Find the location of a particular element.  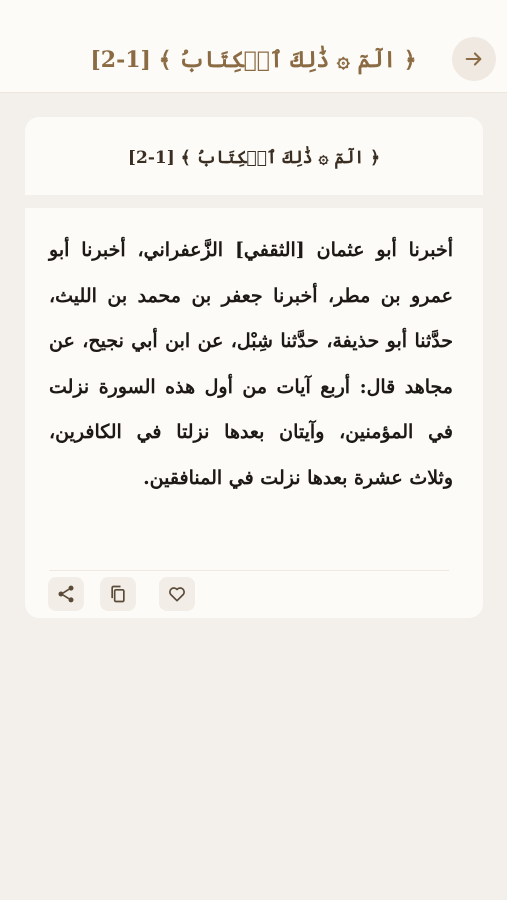

copy-icon is located at coordinates (118, 594).